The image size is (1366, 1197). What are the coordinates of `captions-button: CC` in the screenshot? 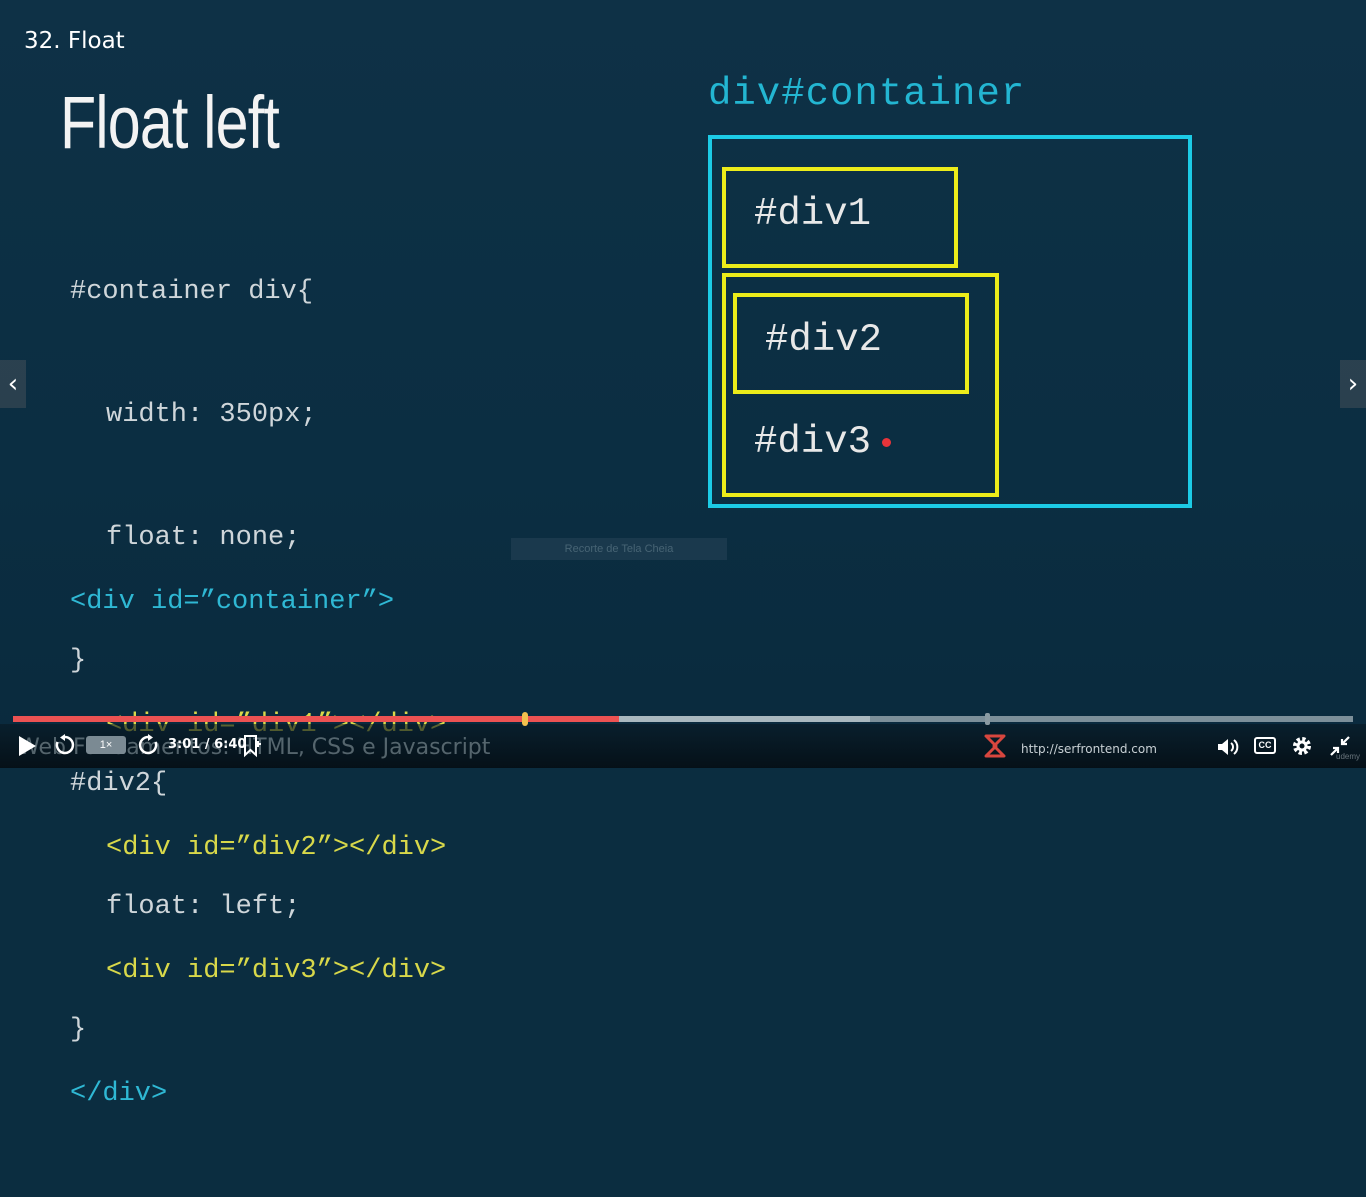 It's located at (1265, 745).